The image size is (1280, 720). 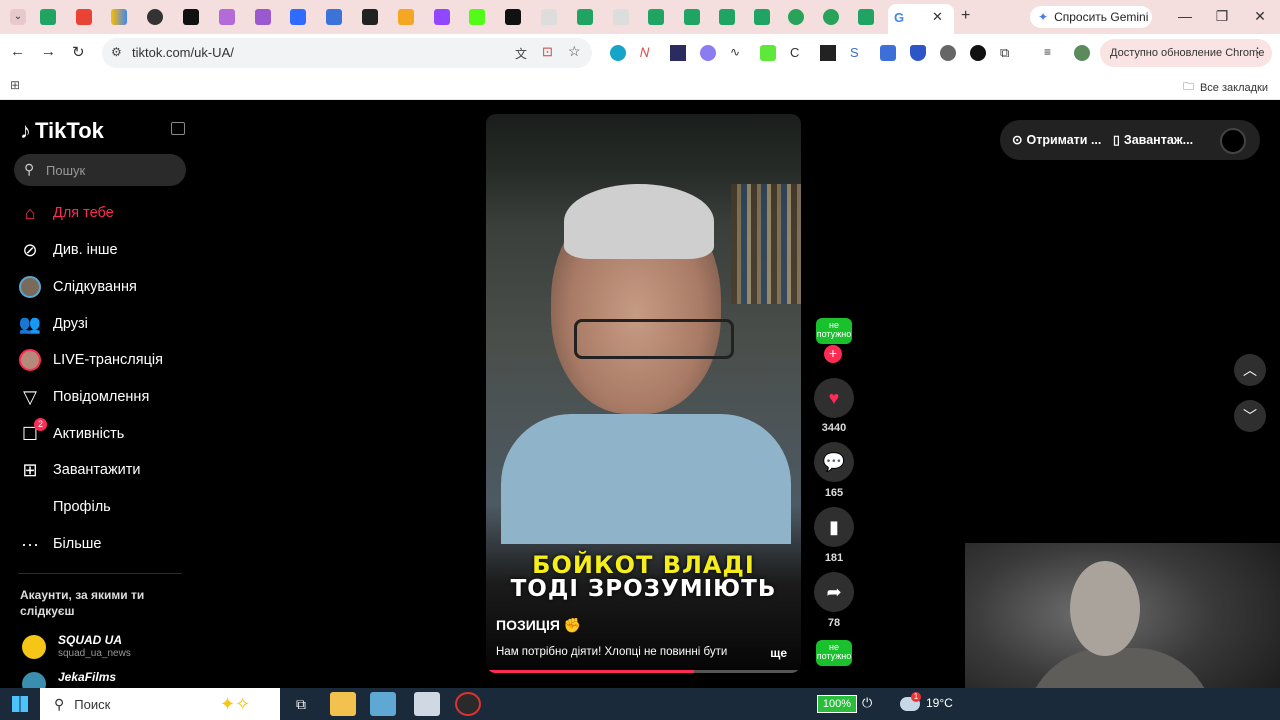 What do you see at coordinates (18, 17) in the screenshot?
I see `tab-search-chevron-icon: ⌄` at bounding box center [18, 17].